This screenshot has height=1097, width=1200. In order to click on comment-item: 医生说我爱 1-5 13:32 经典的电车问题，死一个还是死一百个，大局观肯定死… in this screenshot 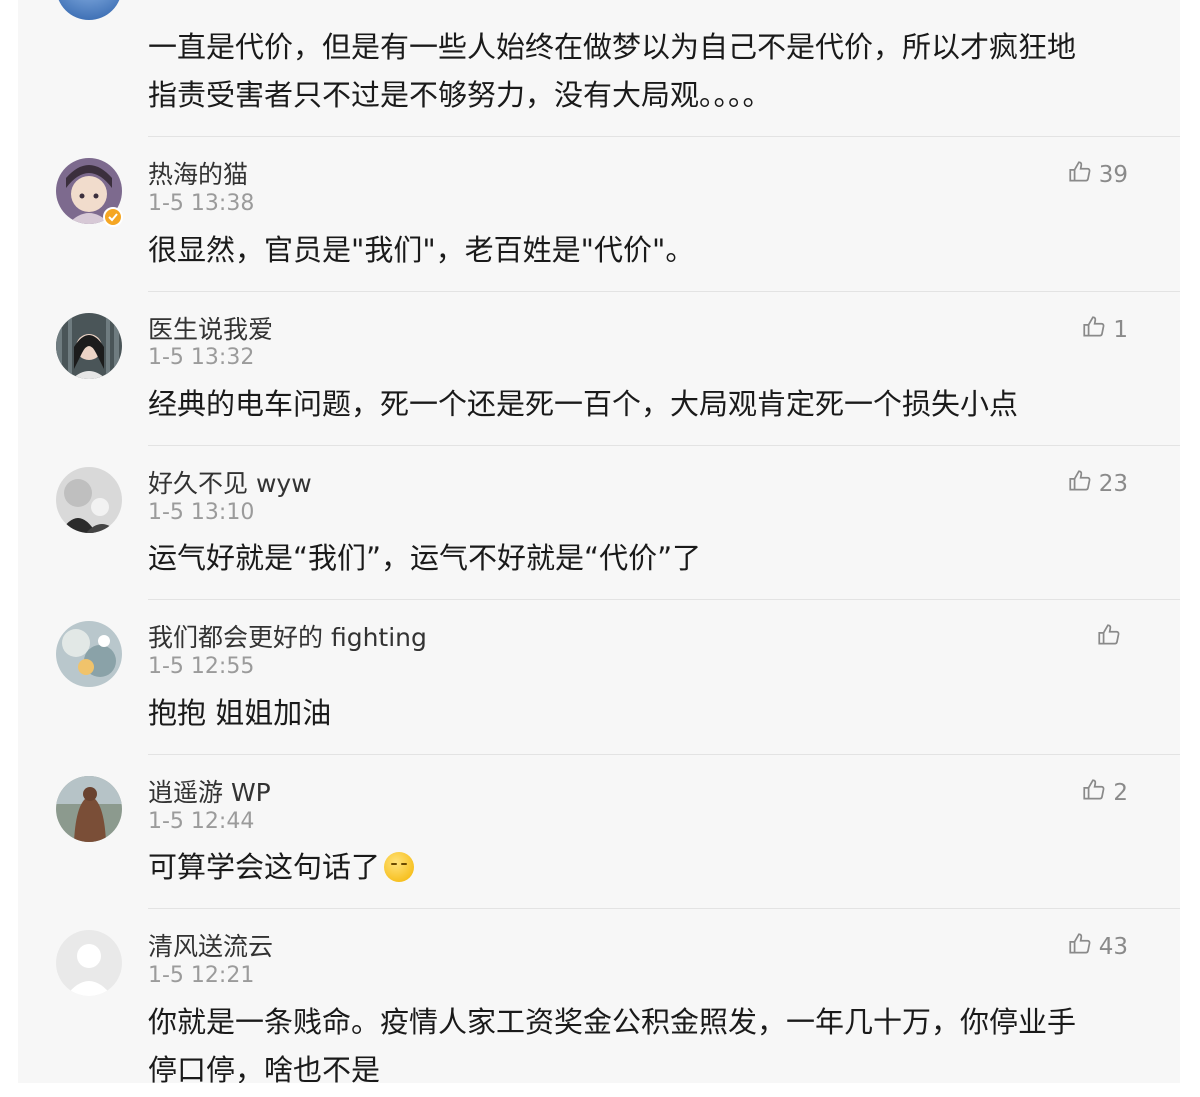, I will do `click(599, 369)`.